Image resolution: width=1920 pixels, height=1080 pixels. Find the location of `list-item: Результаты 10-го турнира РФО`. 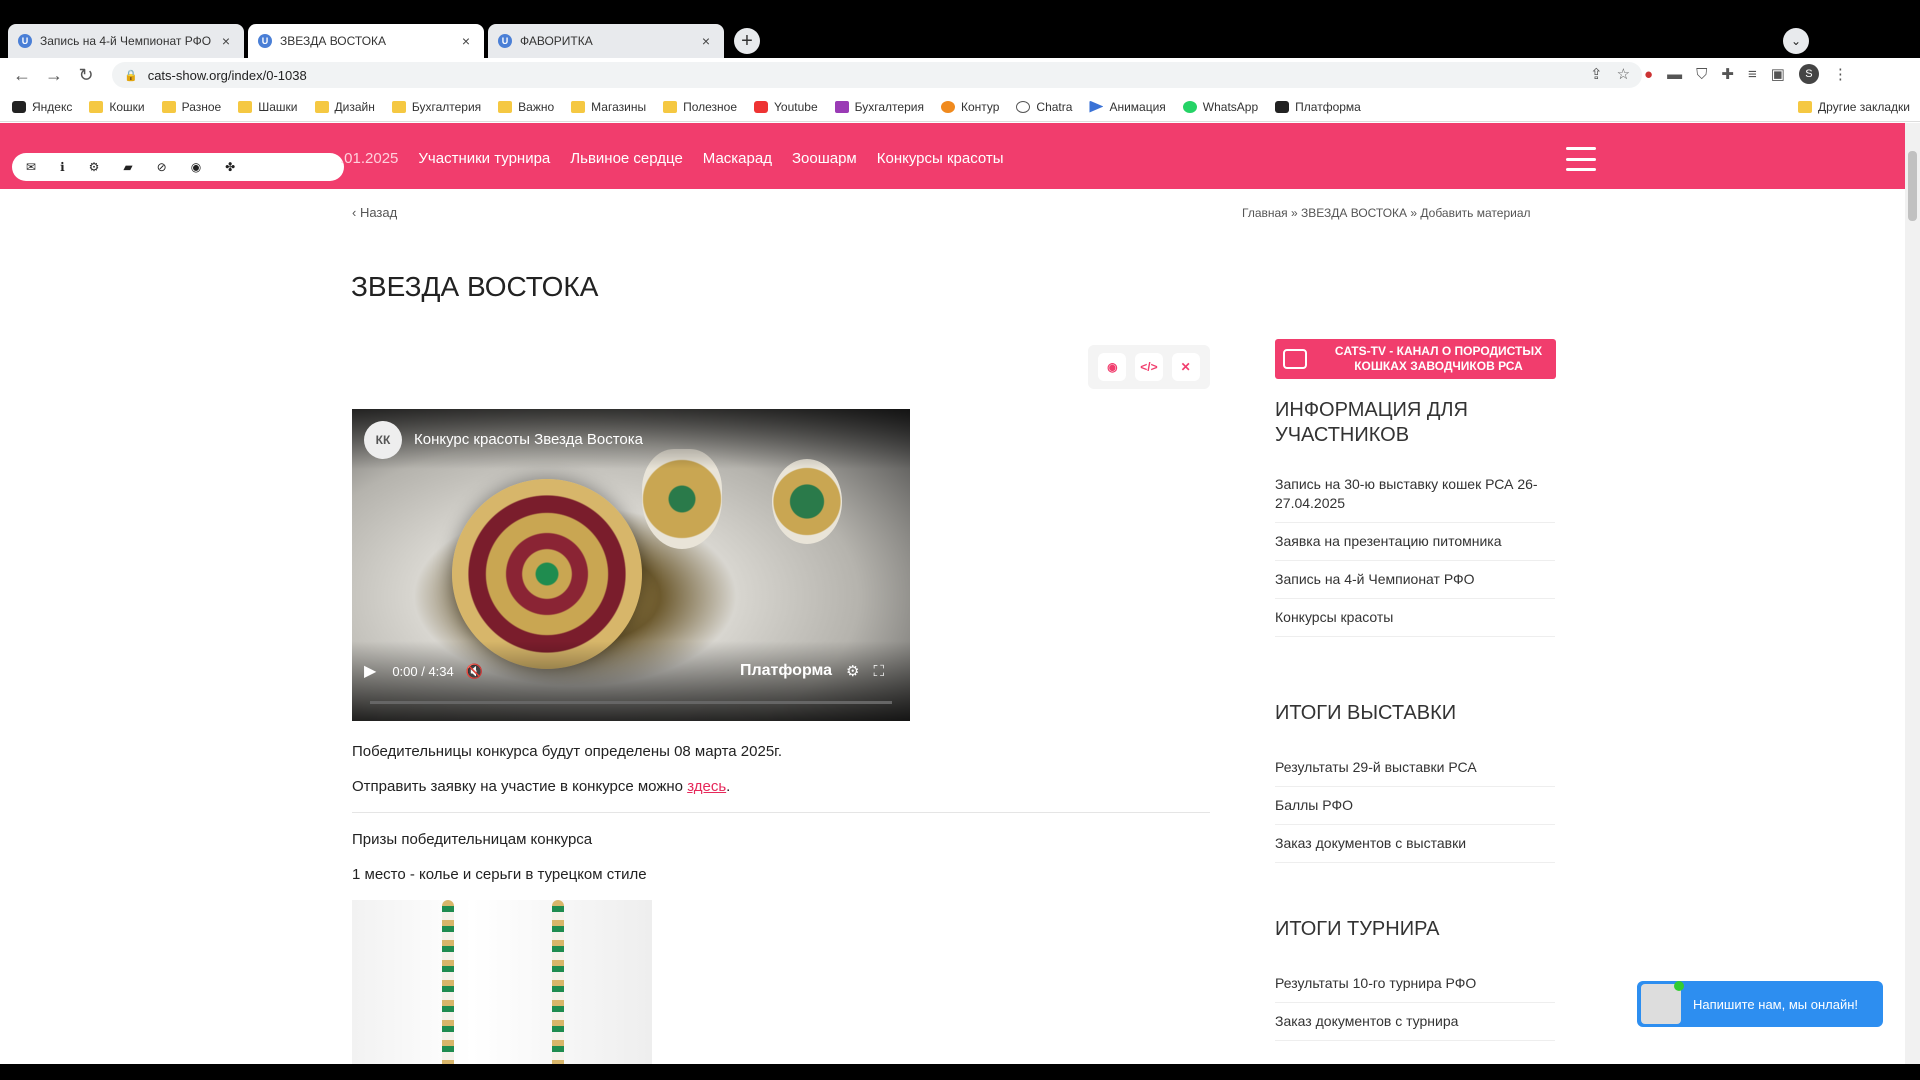

list-item: Результаты 10-го турнира РФО is located at coordinates (1415, 984).